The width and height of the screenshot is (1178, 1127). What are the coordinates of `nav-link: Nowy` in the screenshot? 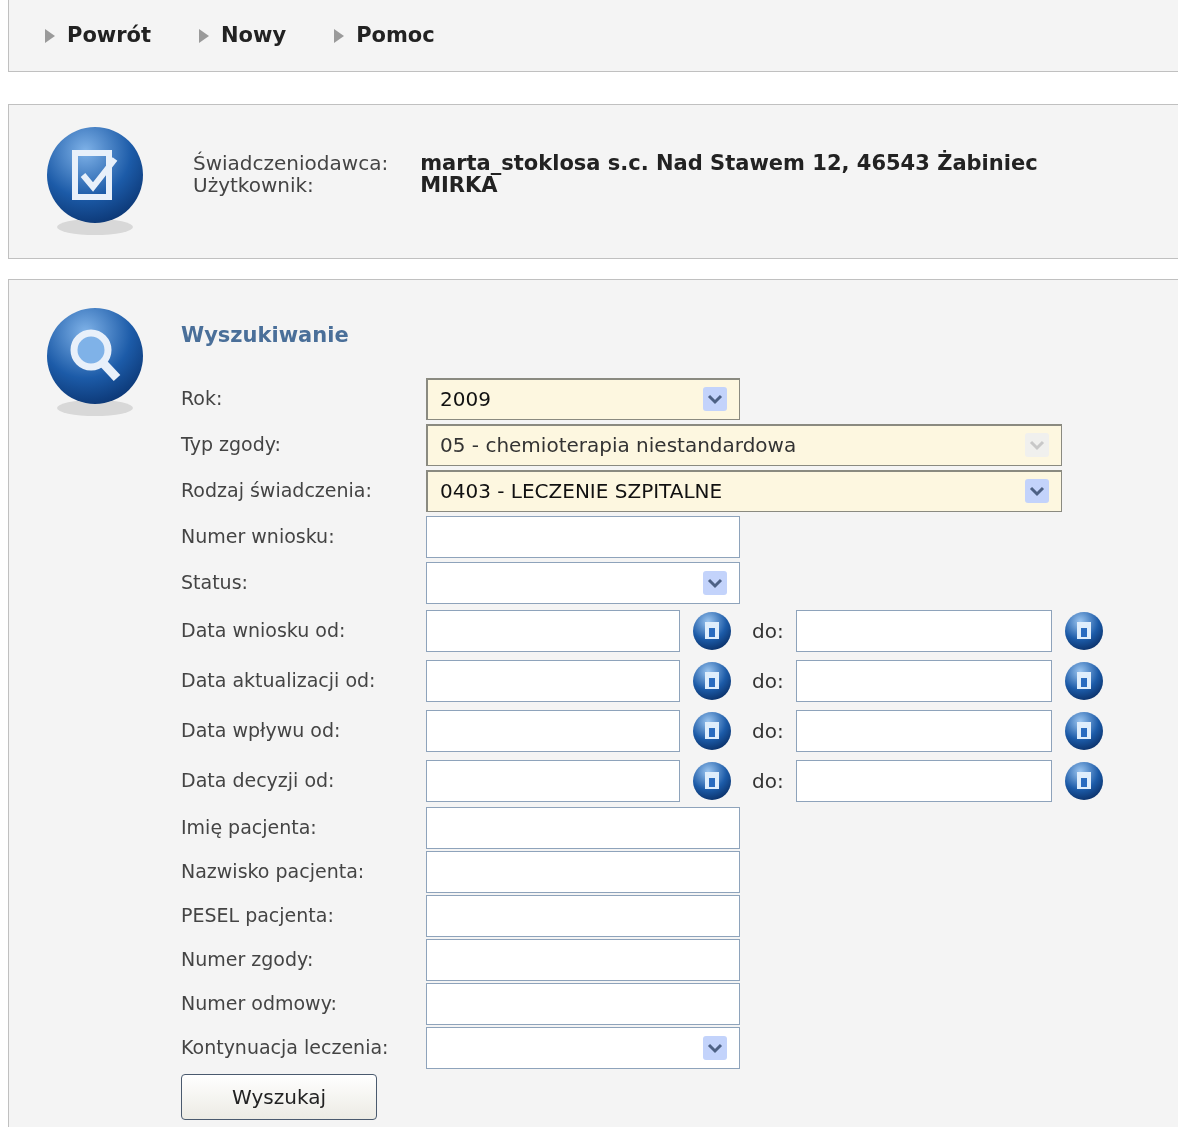 It's located at (243, 35).